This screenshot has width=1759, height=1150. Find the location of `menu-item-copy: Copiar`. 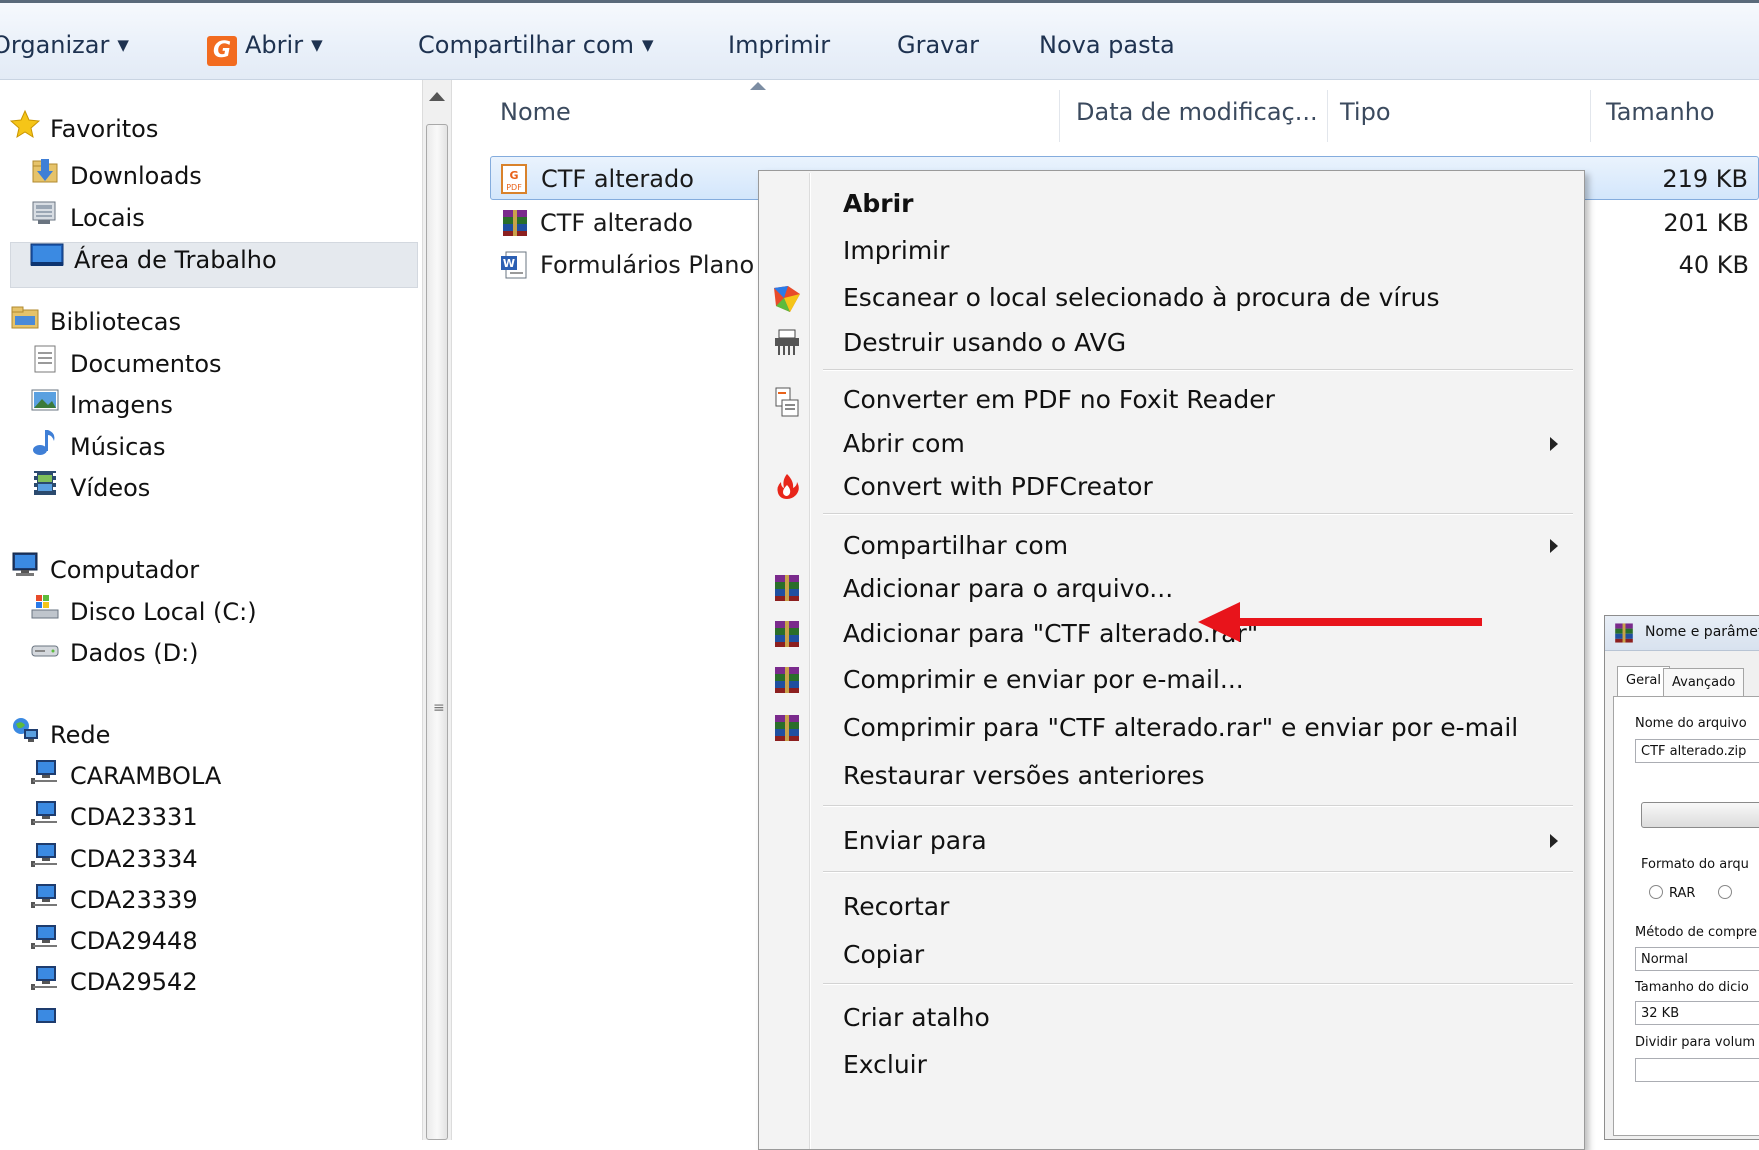

menu-item-copy: Copiar is located at coordinates (883, 955).